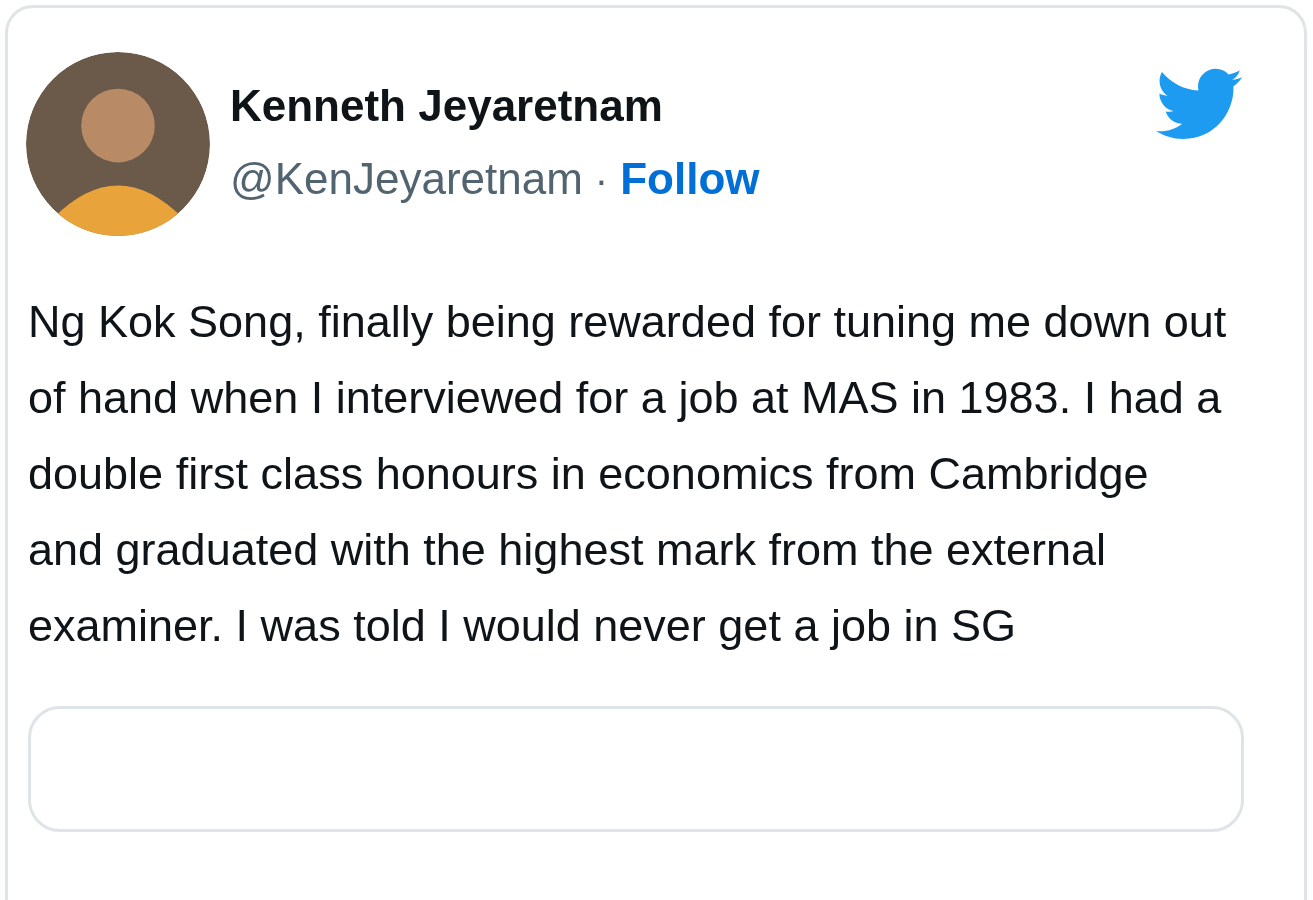 The height and width of the screenshot is (900, 1313). Describe the element at coordinates (447, 106) in the screenshot. I see `author-name: Kenneth Jeyaretnam` at that location.